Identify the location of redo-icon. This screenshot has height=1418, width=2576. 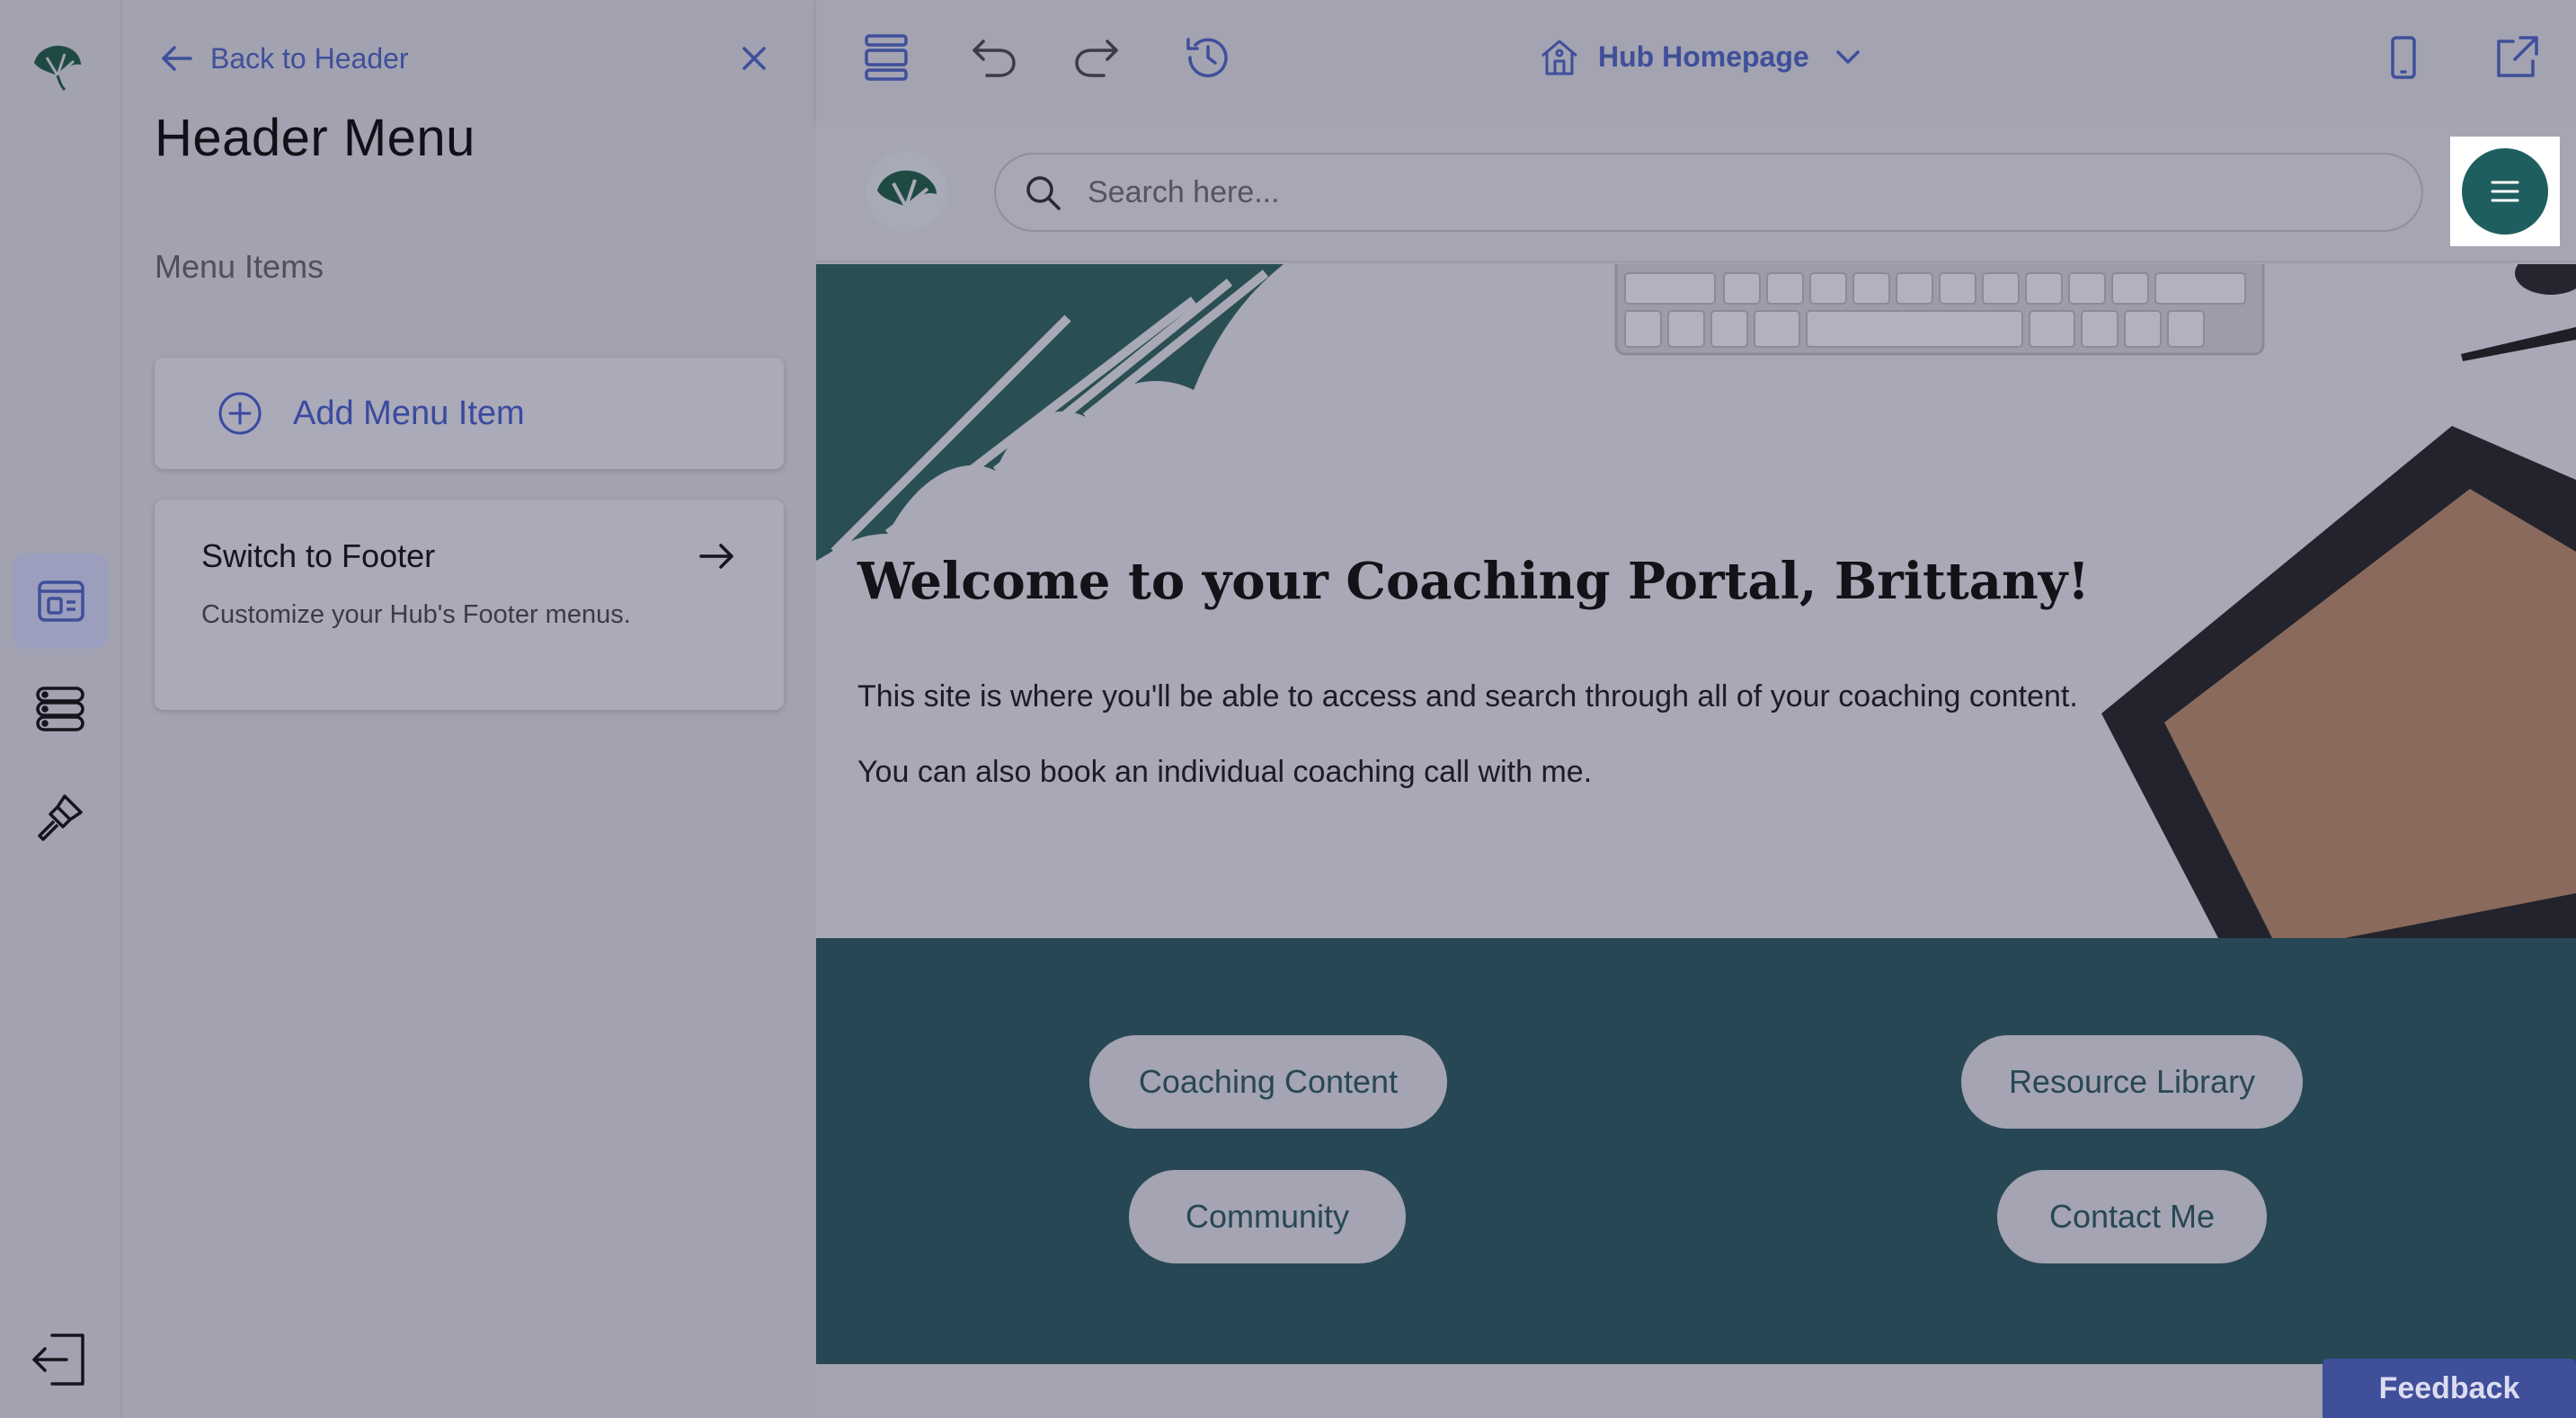
(1096, 57).